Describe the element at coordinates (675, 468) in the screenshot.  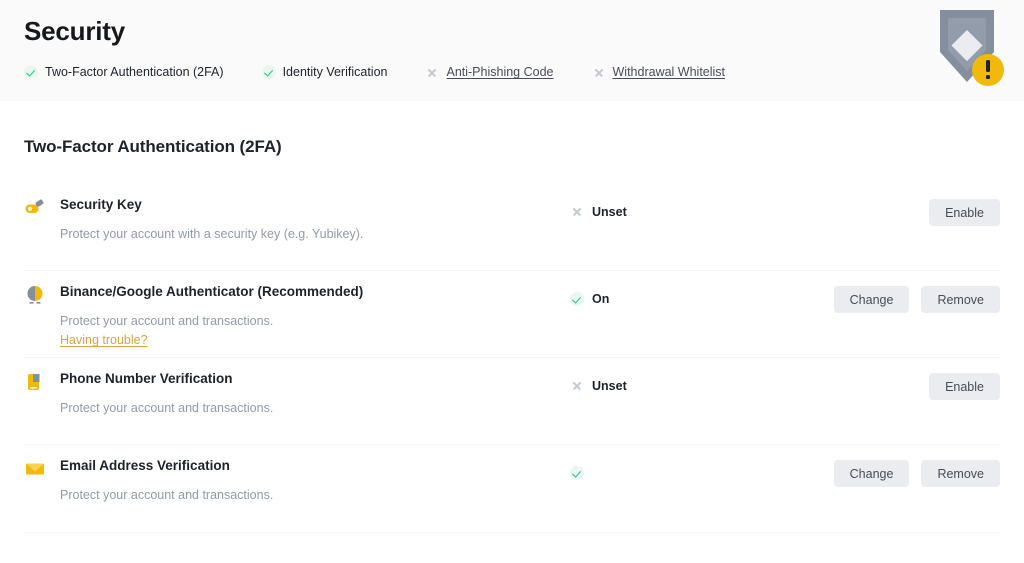
I see `settings-row-status` at that location.